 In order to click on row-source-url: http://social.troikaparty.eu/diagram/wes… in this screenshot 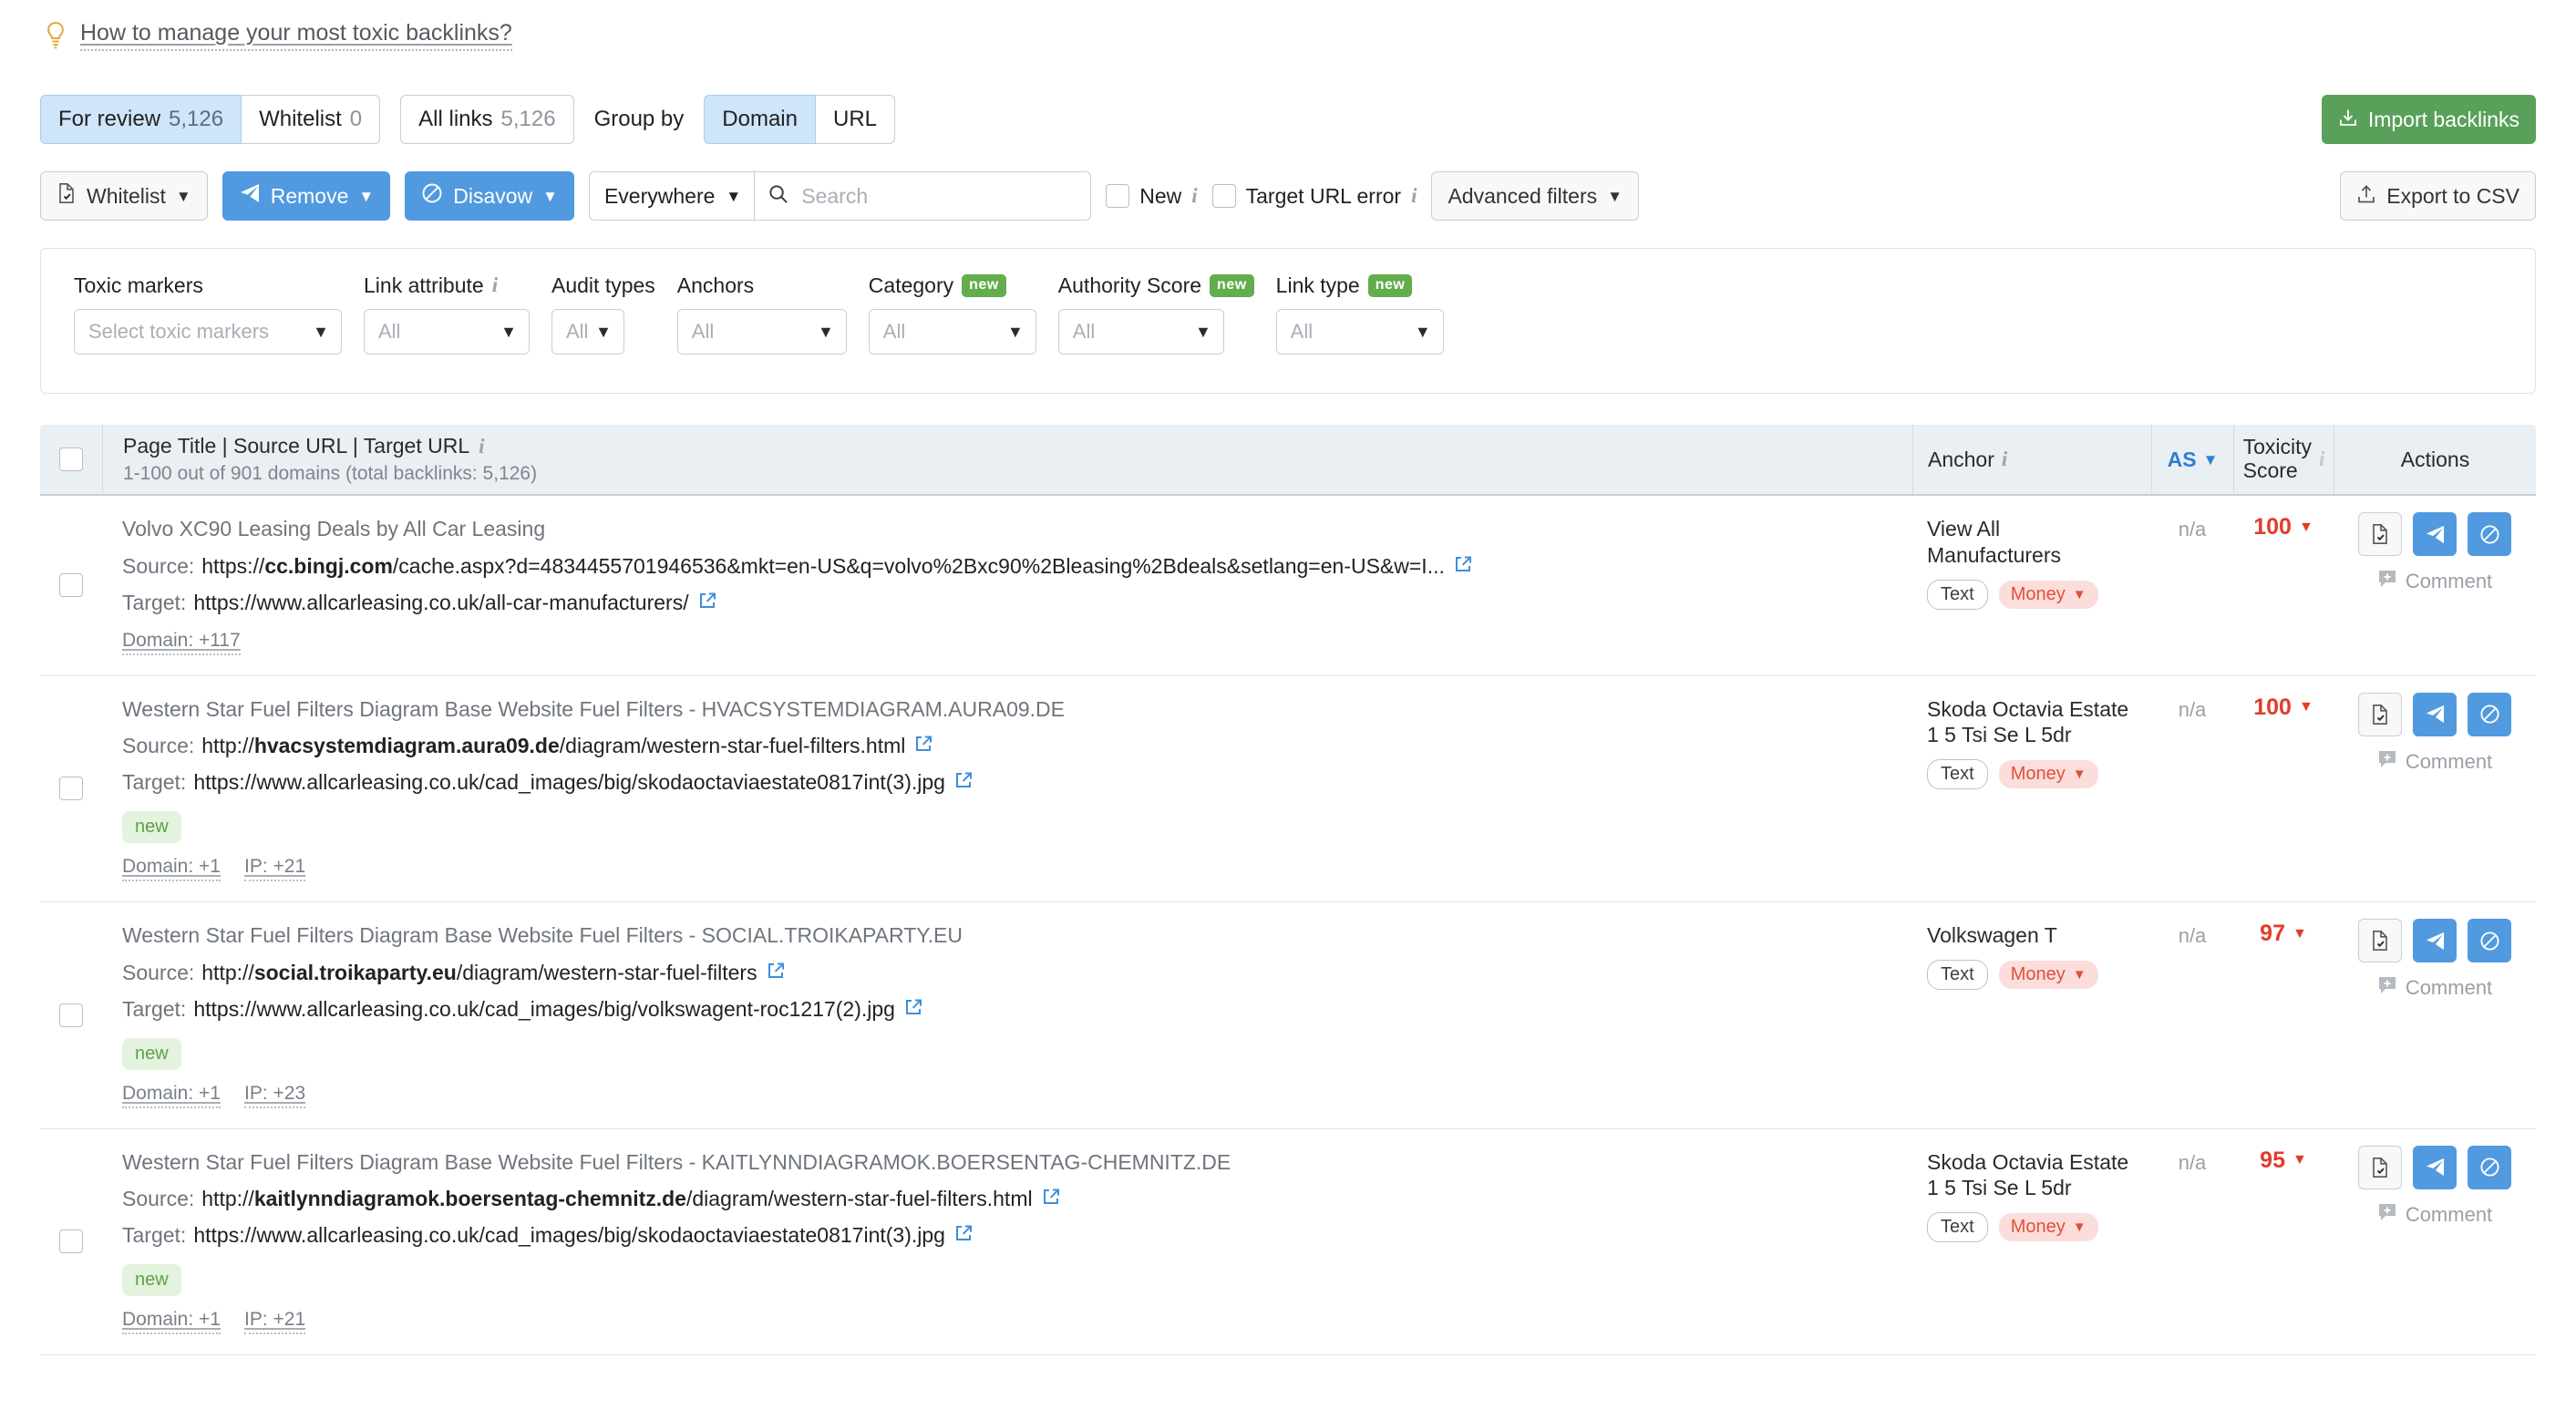, I will do `click(479, 974)`.